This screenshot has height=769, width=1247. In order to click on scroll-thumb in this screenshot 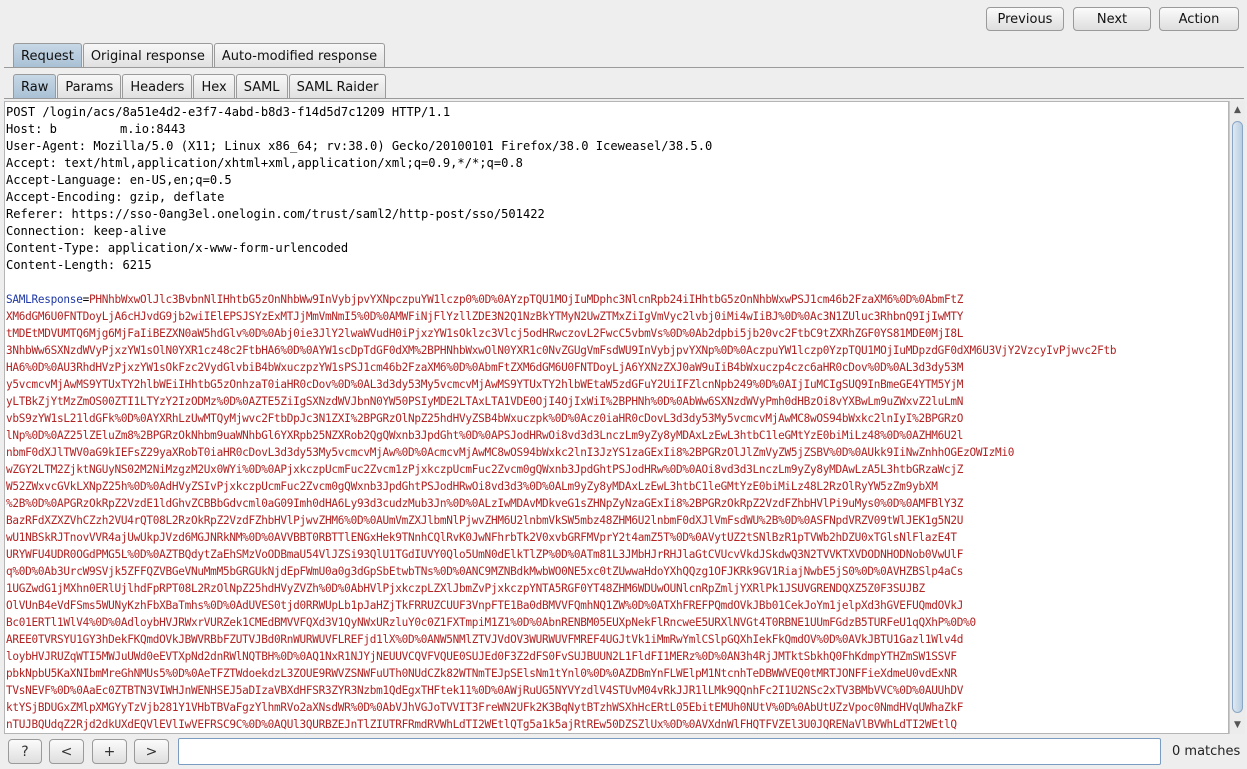, I will do `click(1237, 417)`.